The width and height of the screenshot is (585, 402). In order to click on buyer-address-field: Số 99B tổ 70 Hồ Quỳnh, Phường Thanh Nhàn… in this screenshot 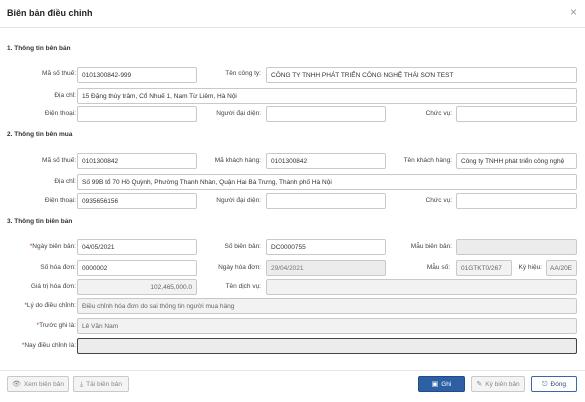, I will do `click(327, 182)`.